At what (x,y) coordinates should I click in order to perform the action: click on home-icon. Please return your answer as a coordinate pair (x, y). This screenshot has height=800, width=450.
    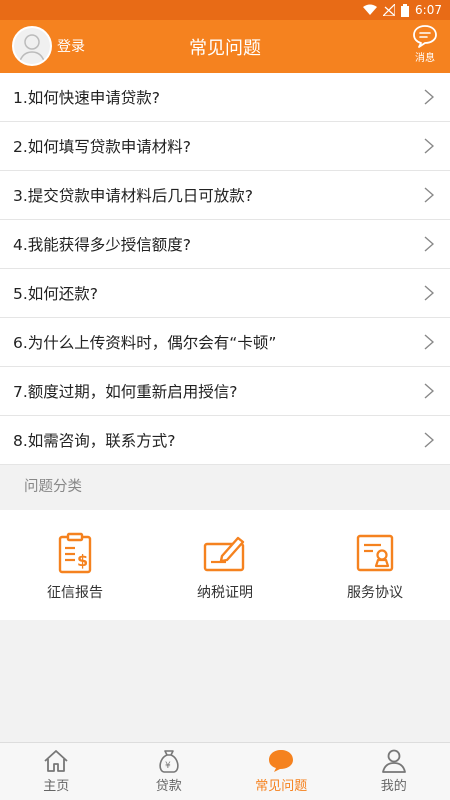
    Looking at the image, I should click on (56, 761).